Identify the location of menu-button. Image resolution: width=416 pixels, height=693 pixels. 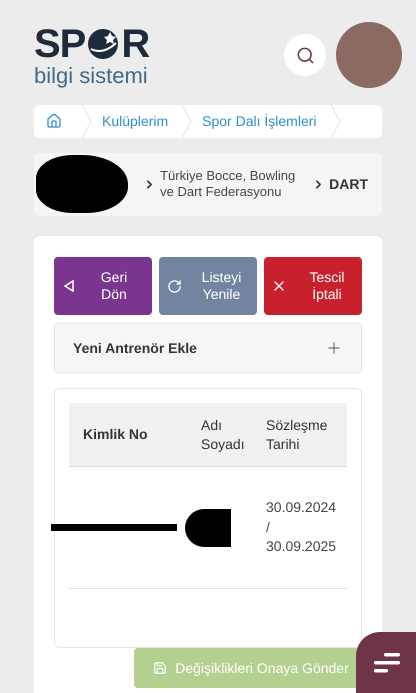
(386, 662).